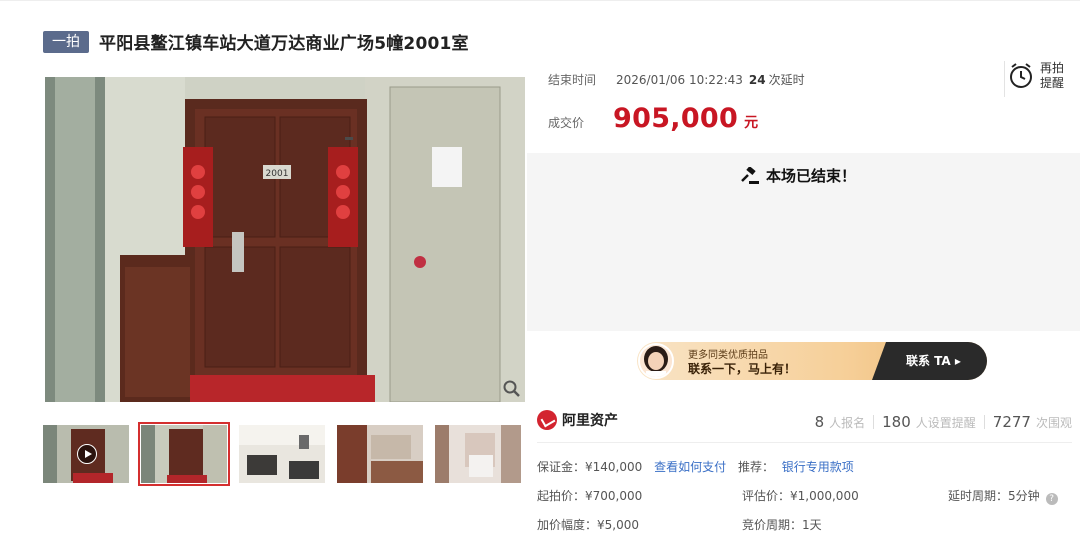 This screenshot has height=554, width=1080. What do you see at coordinates (590, 496) in the screenshot?
I see `start-price: 起拍价：¥700,000` at bounding box center [590, 496].